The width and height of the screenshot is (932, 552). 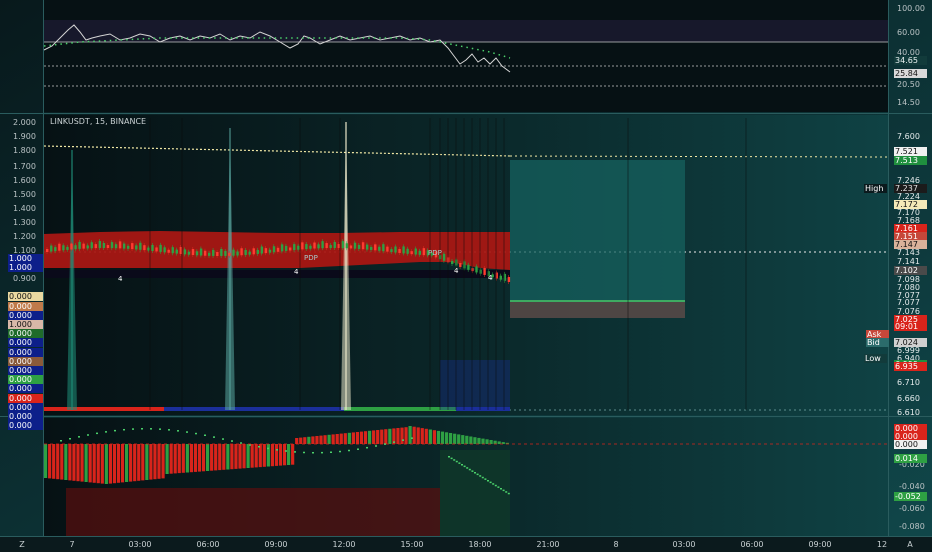 What do you see at coordinates (908, 261) in the screenshot?
I see `price-scale-label: 7.141` at bounding box center [908, 261].